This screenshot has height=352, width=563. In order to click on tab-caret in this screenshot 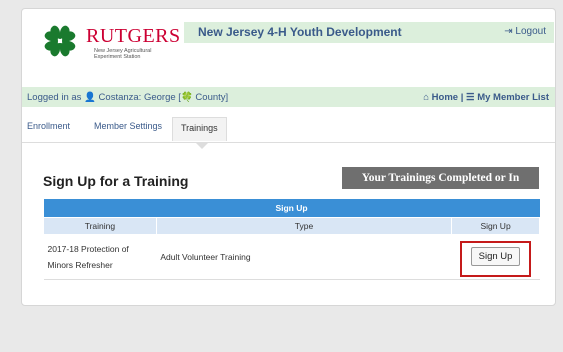, I will do `click(202, 146)`.